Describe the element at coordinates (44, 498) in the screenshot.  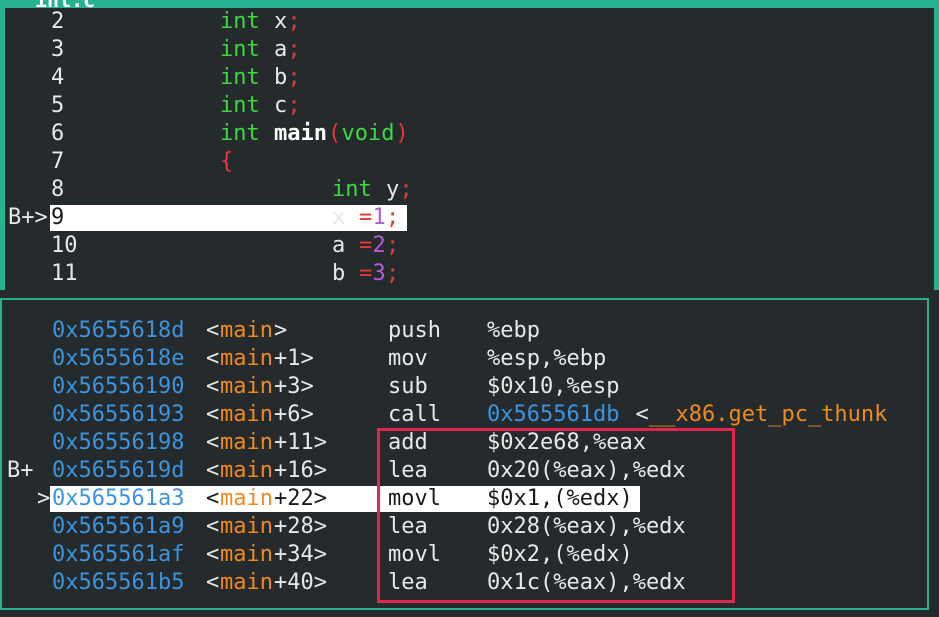
I see `asm-marker: >` at that location.